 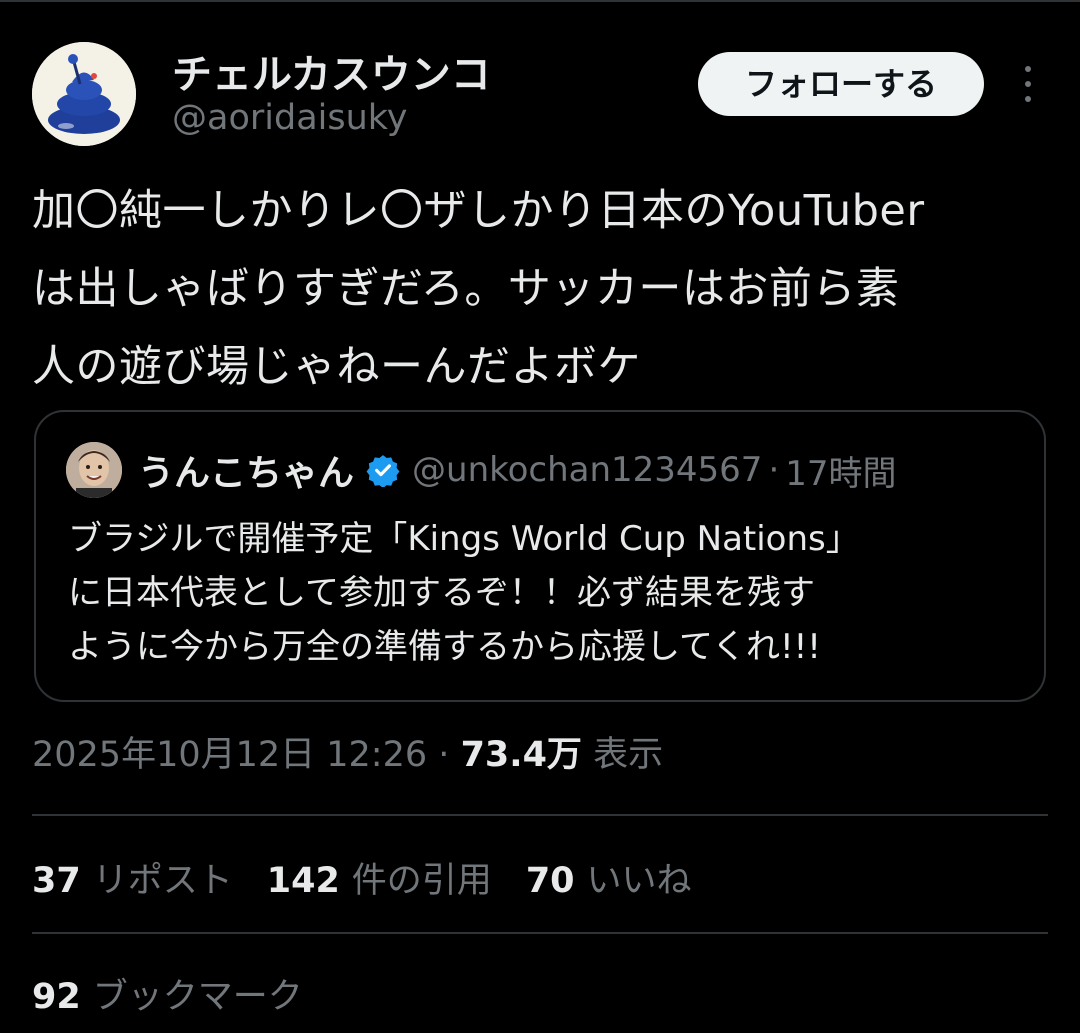 What do you see at coordinates (197, 997) in the screenshot?
I see `bookmarks-label: ブックマーク` at bounding box center [197, 997].